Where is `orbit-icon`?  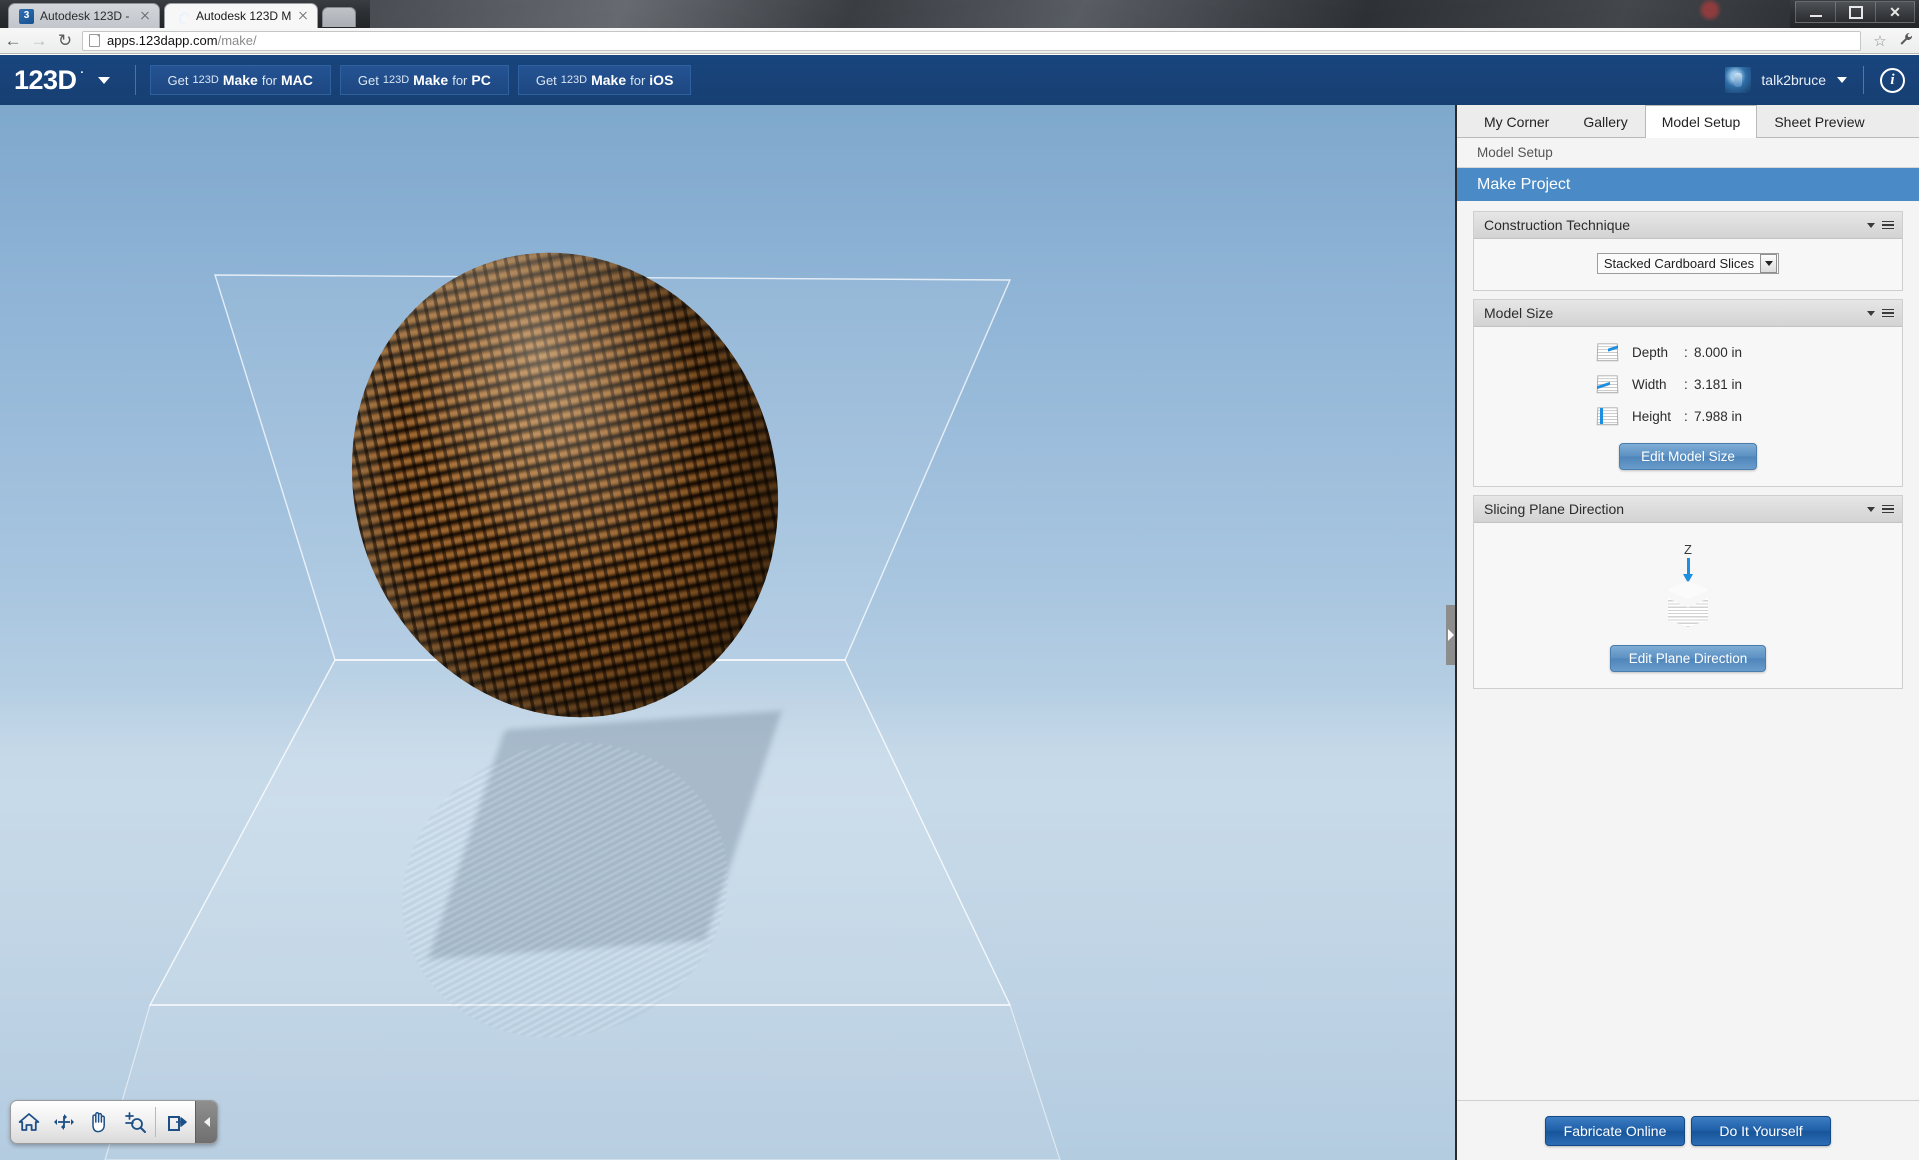
orbit-icon is located at coordinates (63, 1122).